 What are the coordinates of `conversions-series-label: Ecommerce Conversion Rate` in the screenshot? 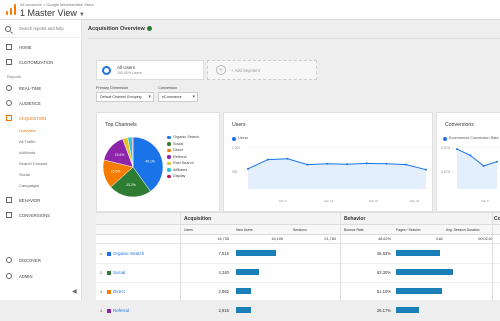 It's located at (471, 138).